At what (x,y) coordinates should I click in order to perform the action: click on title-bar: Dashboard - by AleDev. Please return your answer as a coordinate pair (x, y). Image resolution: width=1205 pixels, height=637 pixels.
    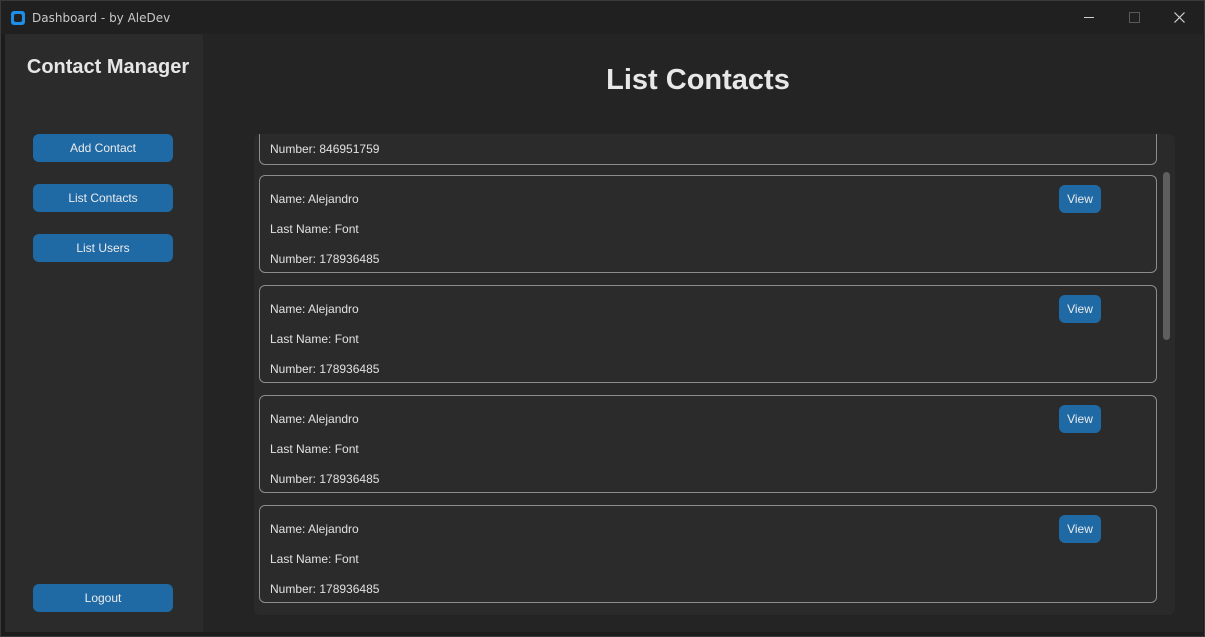
    Looking at the image, I should click on (602, 17).